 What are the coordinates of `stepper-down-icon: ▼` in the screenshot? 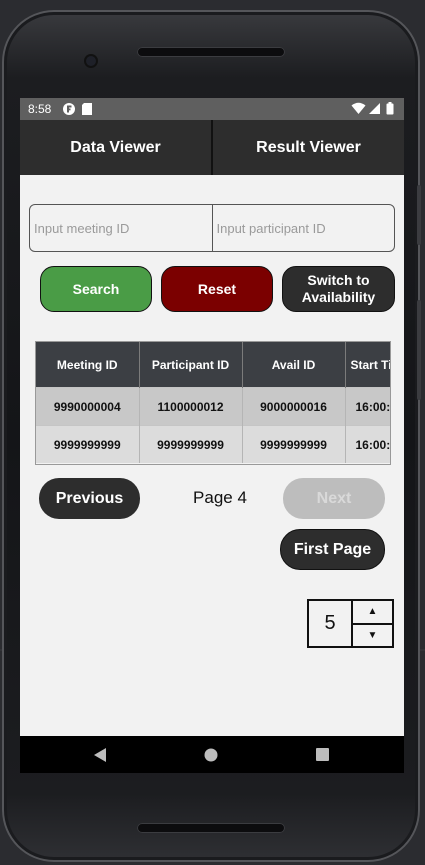 It's located at (372, 636).